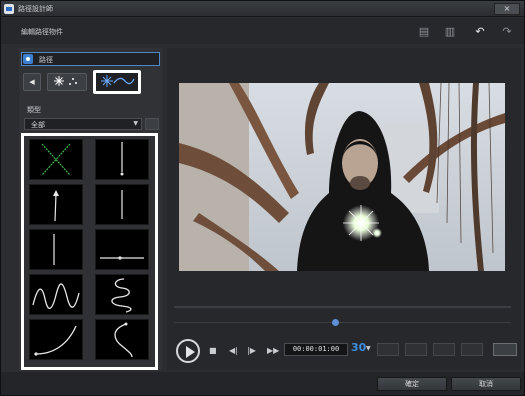 This screenshot has width=525, height=396. I want to click on undo-icon: ↶, so click(480, 32).